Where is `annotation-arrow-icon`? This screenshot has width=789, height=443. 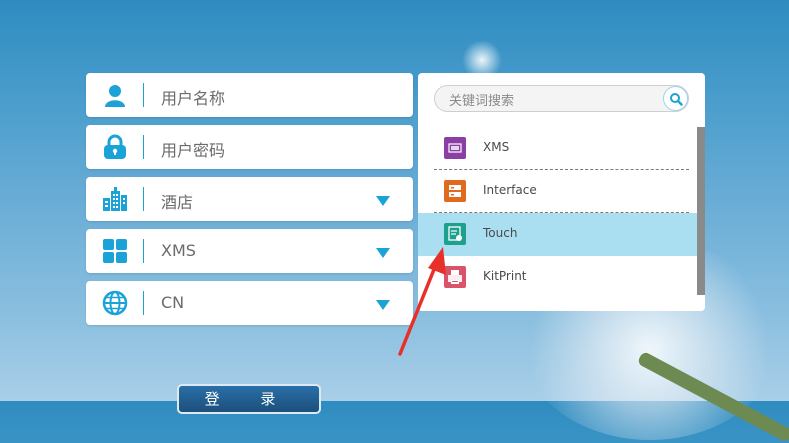 annotation-arrow-icon is located at coordinates (422, 301).